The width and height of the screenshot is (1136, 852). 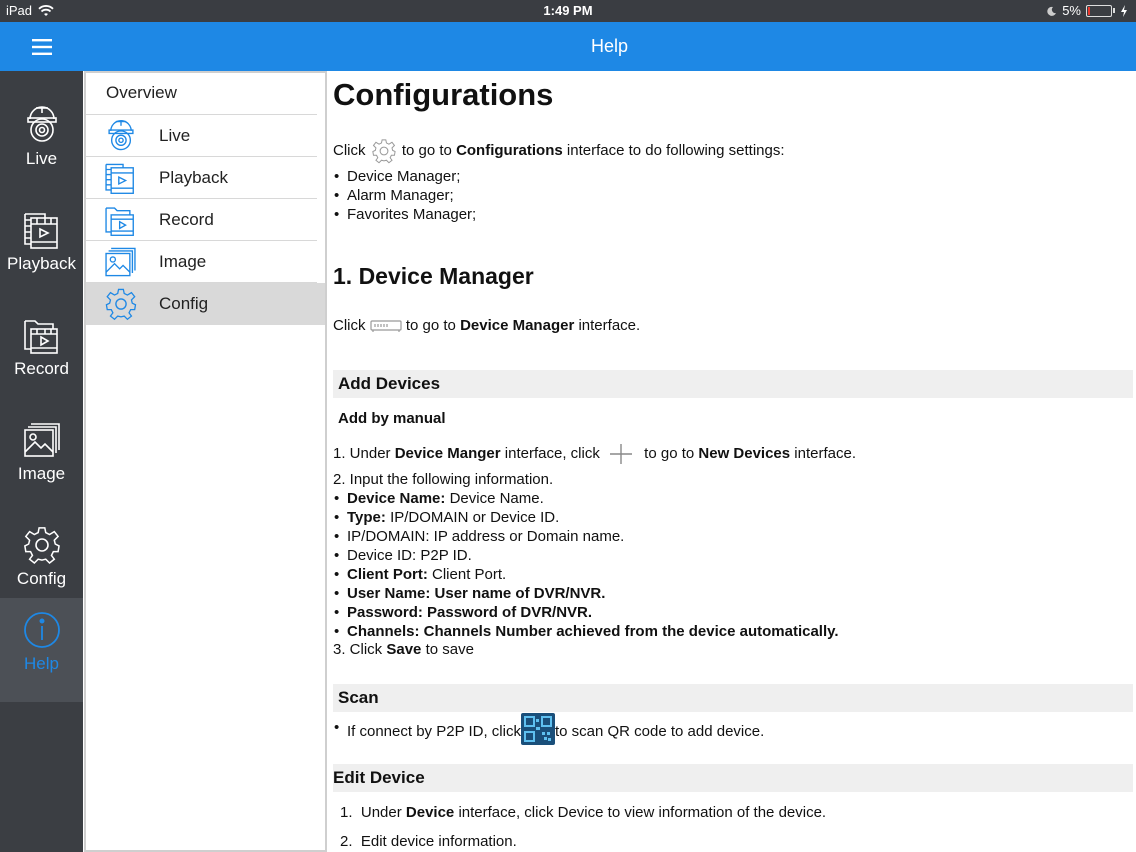 What do you see at coordinates (469, 593) in the screenshot?
I see `field-item: User Name: User name of DVR/NVR.` at bounding box center [469, 593].